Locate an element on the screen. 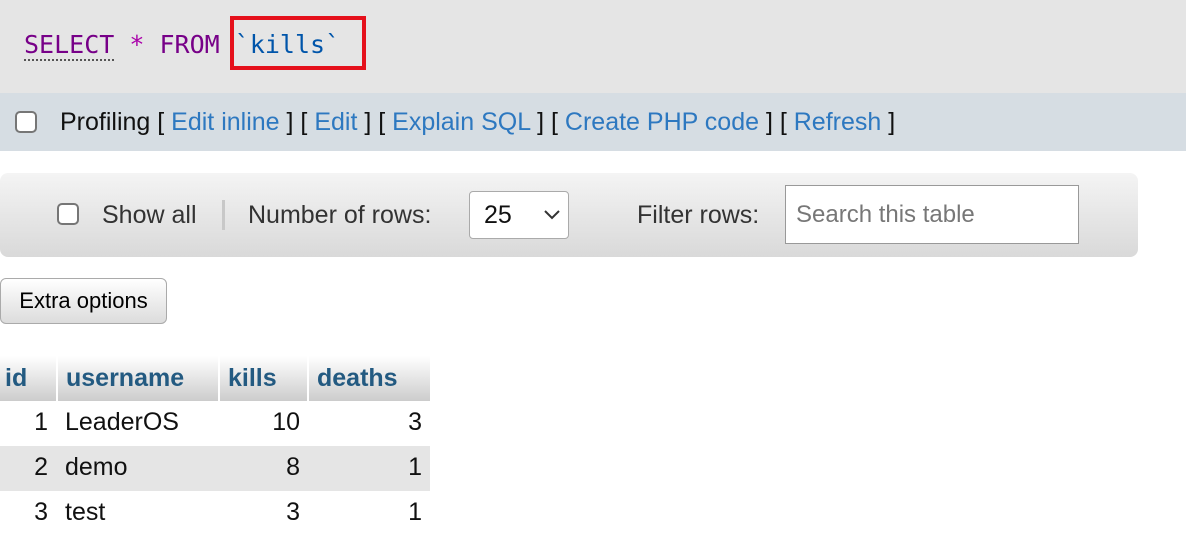 Image resolution: width=1186 pixels, height=554 pixels. explain-sql-link: Explain SQL is located at coordinates (461, 122).